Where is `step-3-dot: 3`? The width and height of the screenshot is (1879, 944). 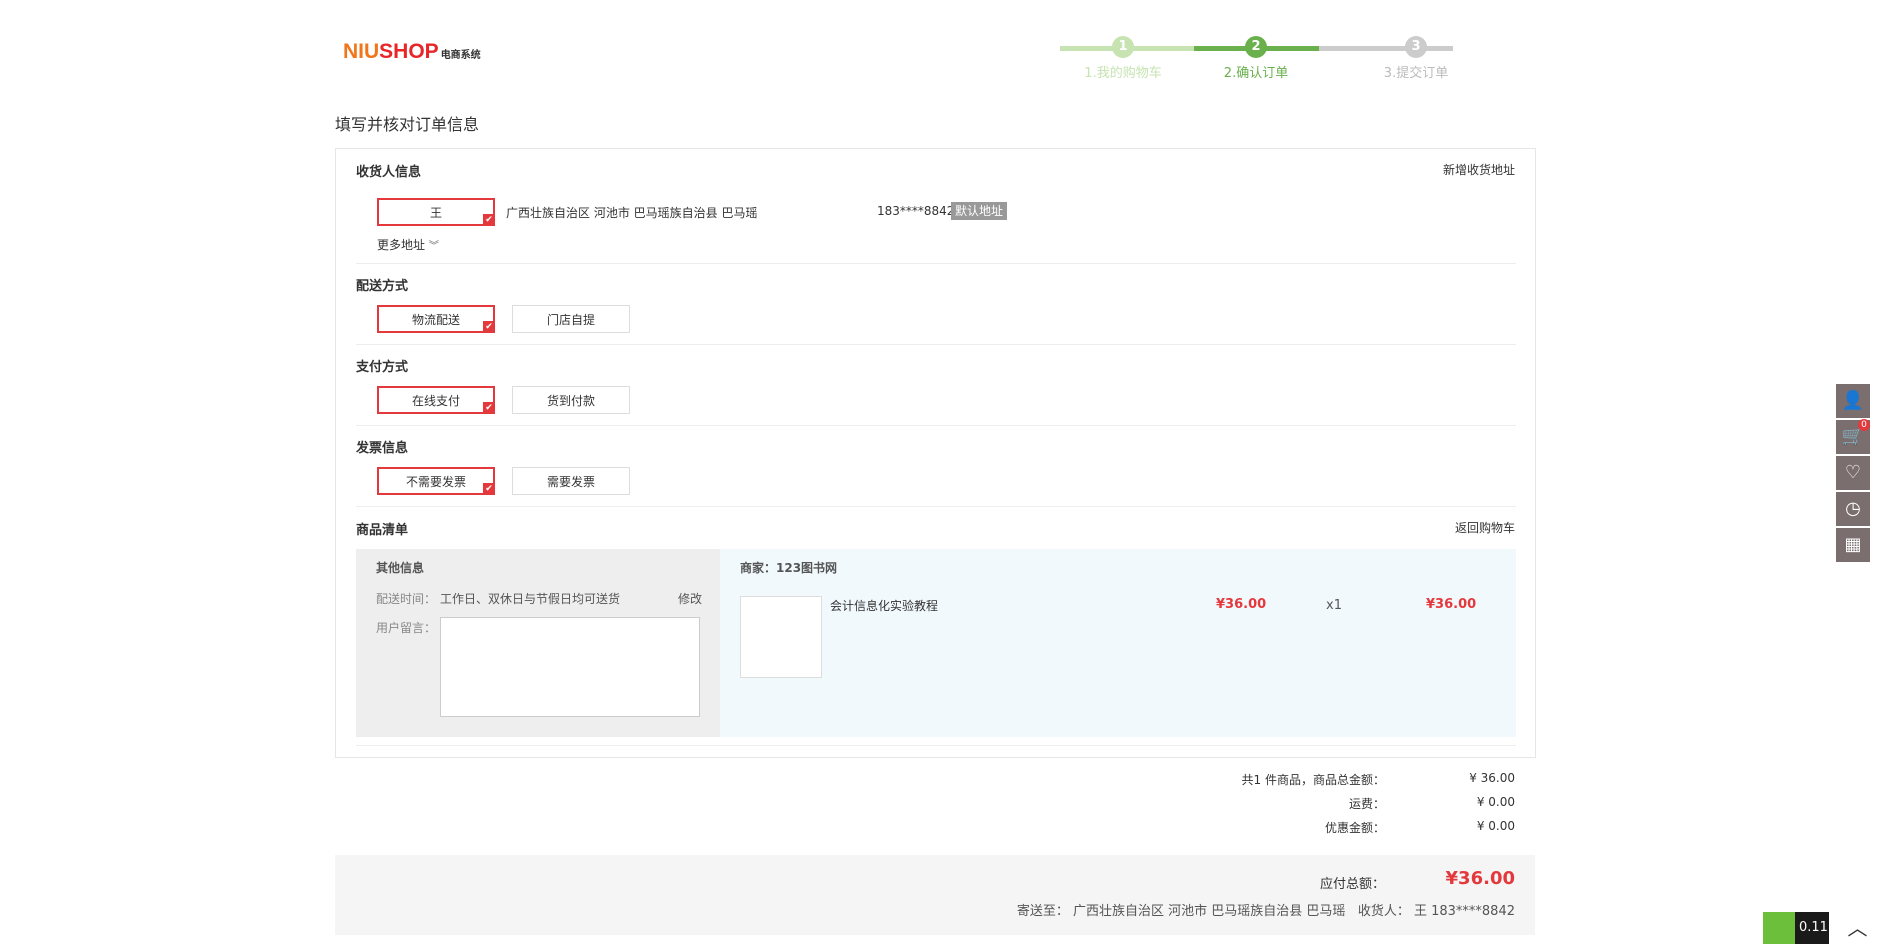
step-3-dot: 3 is located at coordinates (1416, 47).